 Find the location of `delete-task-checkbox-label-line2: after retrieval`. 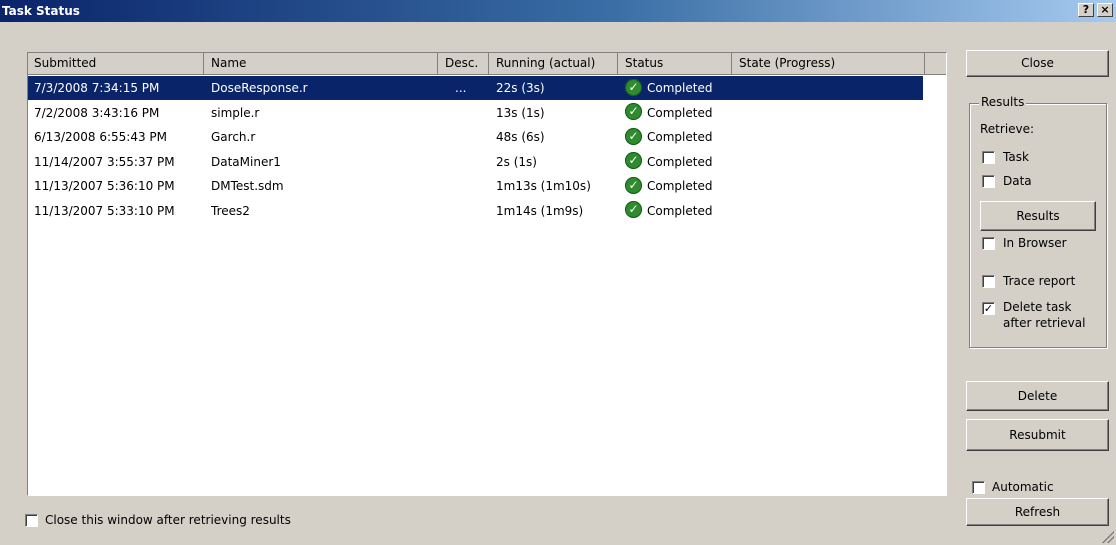

delete-task-checkbox-label-line2: after retrieval is located at coordinates (1044, 323).